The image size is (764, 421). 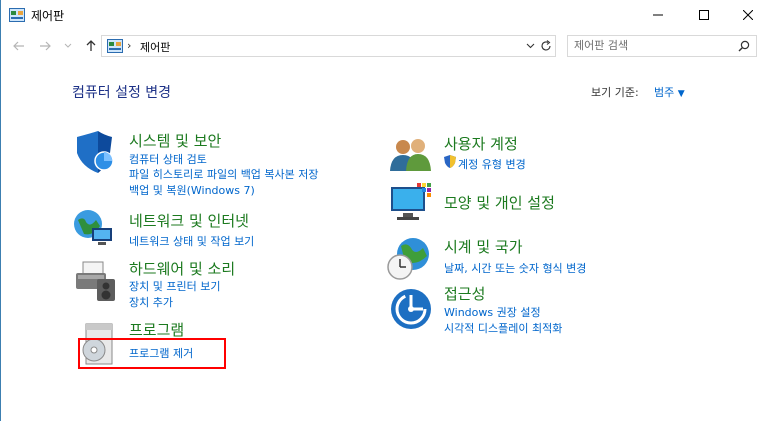 What do you see at coordinates (450, 161) in the screenshot?
I see `uac-shield-icon` at bounding box center [450, 161].